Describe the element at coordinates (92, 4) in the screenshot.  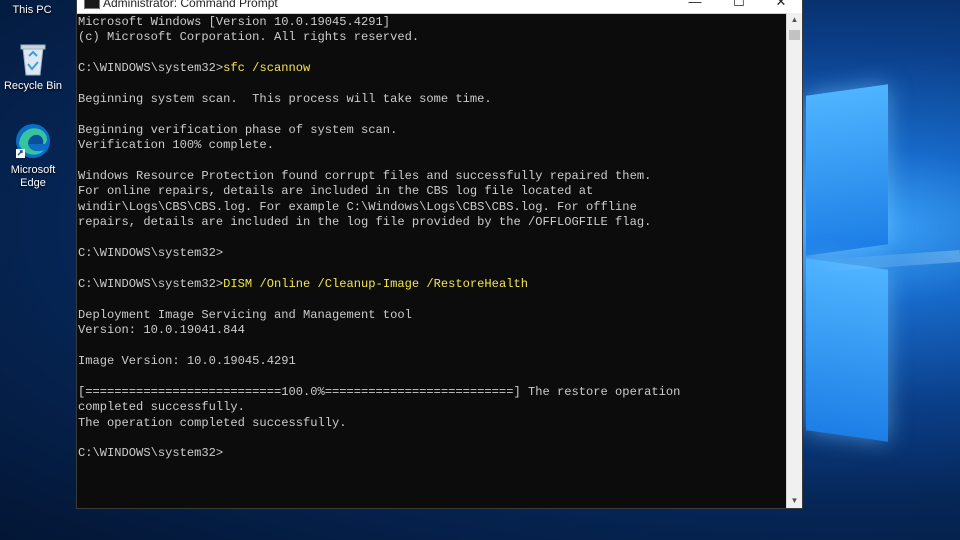
I see `console-app-icon` at that location.